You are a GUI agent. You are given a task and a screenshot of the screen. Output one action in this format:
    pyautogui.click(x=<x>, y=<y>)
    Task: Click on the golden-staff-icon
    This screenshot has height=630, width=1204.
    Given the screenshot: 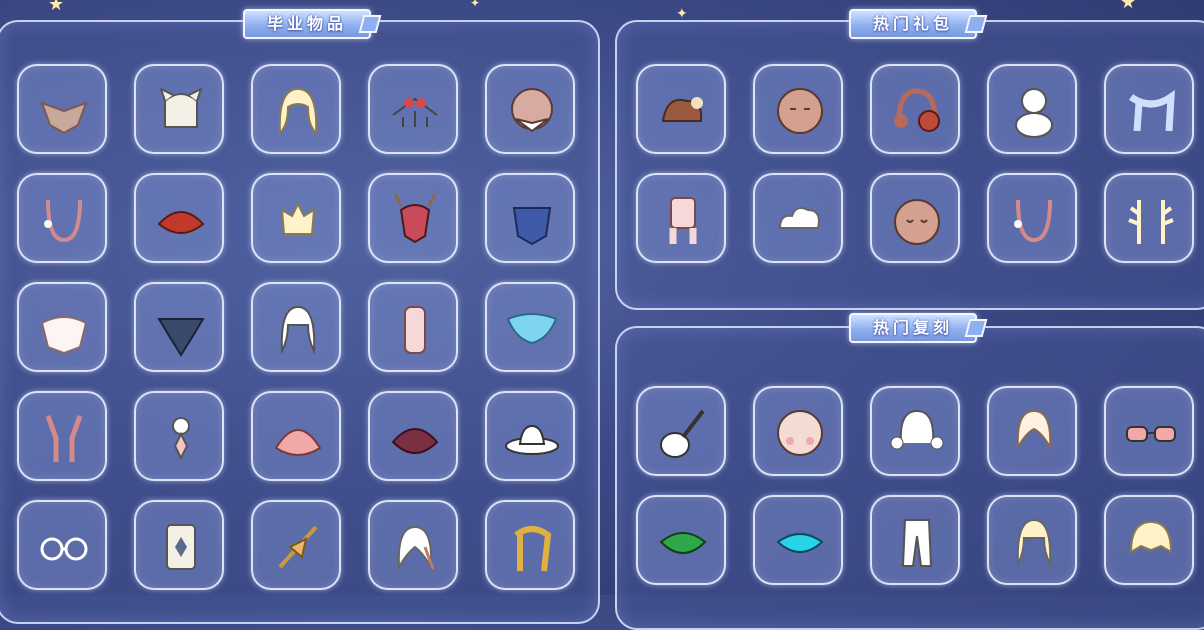 What is the action you would take?
    pyautogui.click(x=298, y=547)
    